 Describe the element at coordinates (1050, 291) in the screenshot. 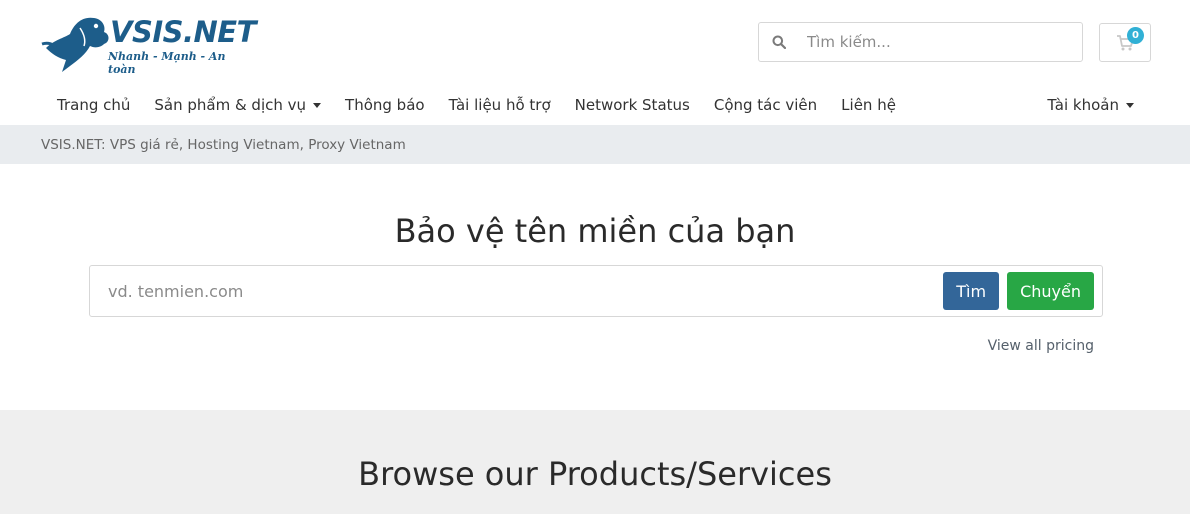

I see `domain-transfer-button: Chuyển` at that location.